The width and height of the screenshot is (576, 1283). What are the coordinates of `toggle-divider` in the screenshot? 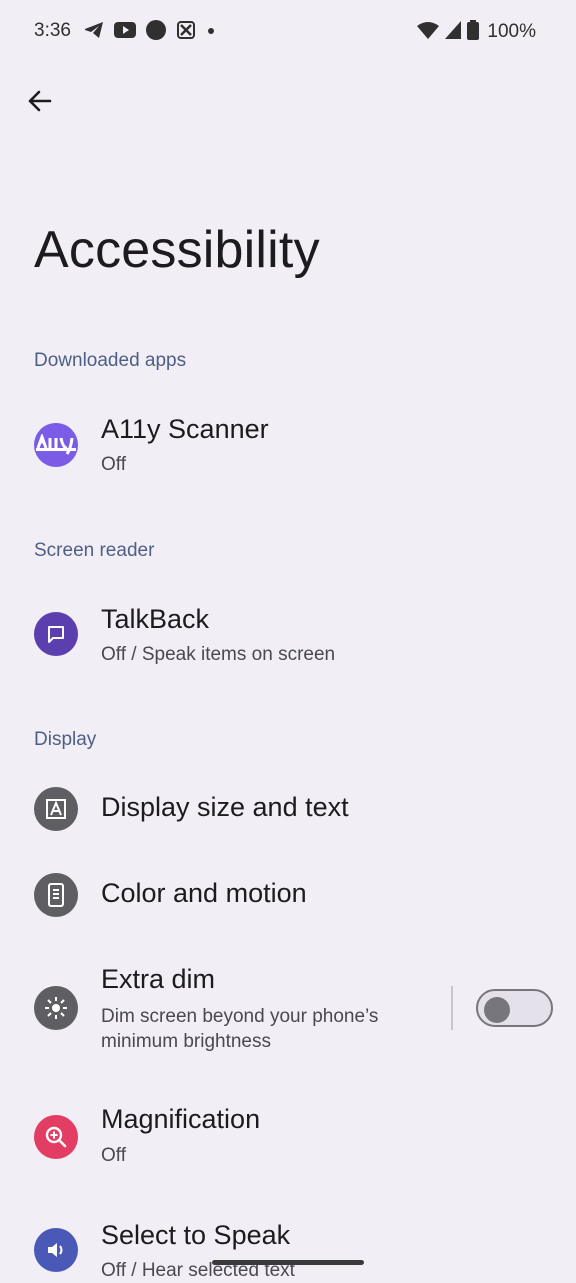 It's located at (452, 1008).